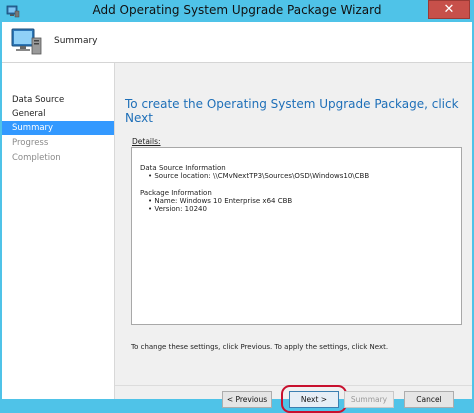 This screenshot has height=413, width=474. I want to click on data-source-heading: Data Source Information, so click(183, 168).